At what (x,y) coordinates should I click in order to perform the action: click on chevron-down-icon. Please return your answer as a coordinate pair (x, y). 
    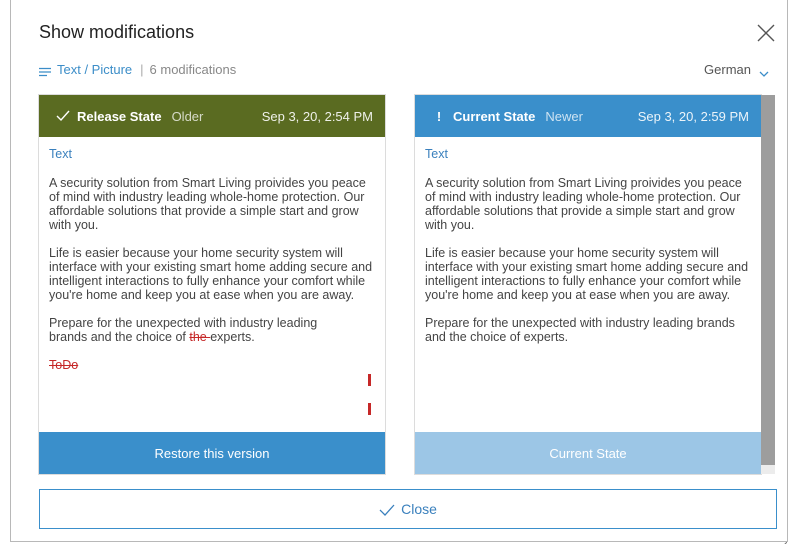
    Looking at the image, I should click on (764, 71).